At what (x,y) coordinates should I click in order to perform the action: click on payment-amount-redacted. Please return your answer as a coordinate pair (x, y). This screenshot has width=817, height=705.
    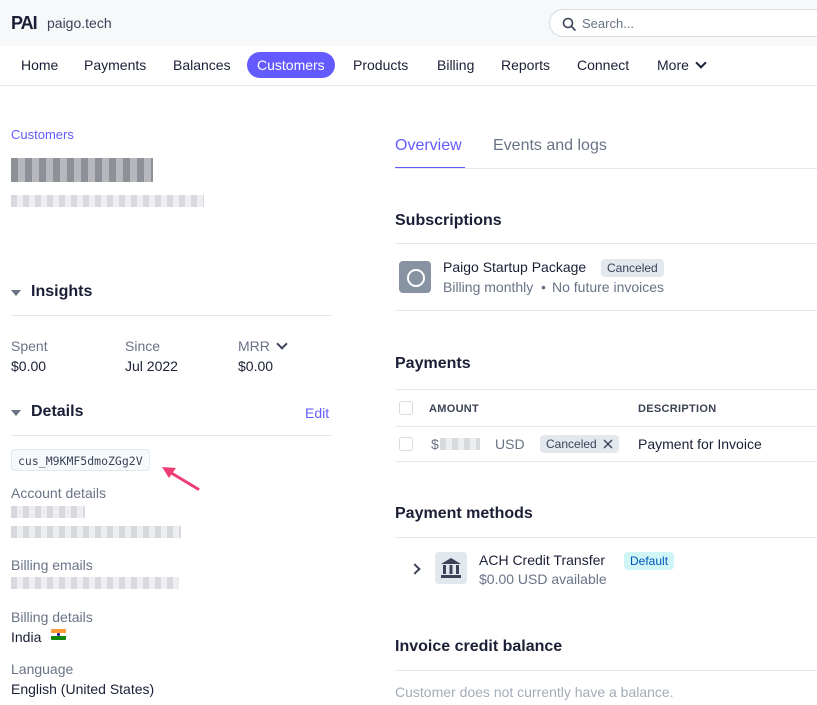
    Looking at the image, I should click on (460, 444).